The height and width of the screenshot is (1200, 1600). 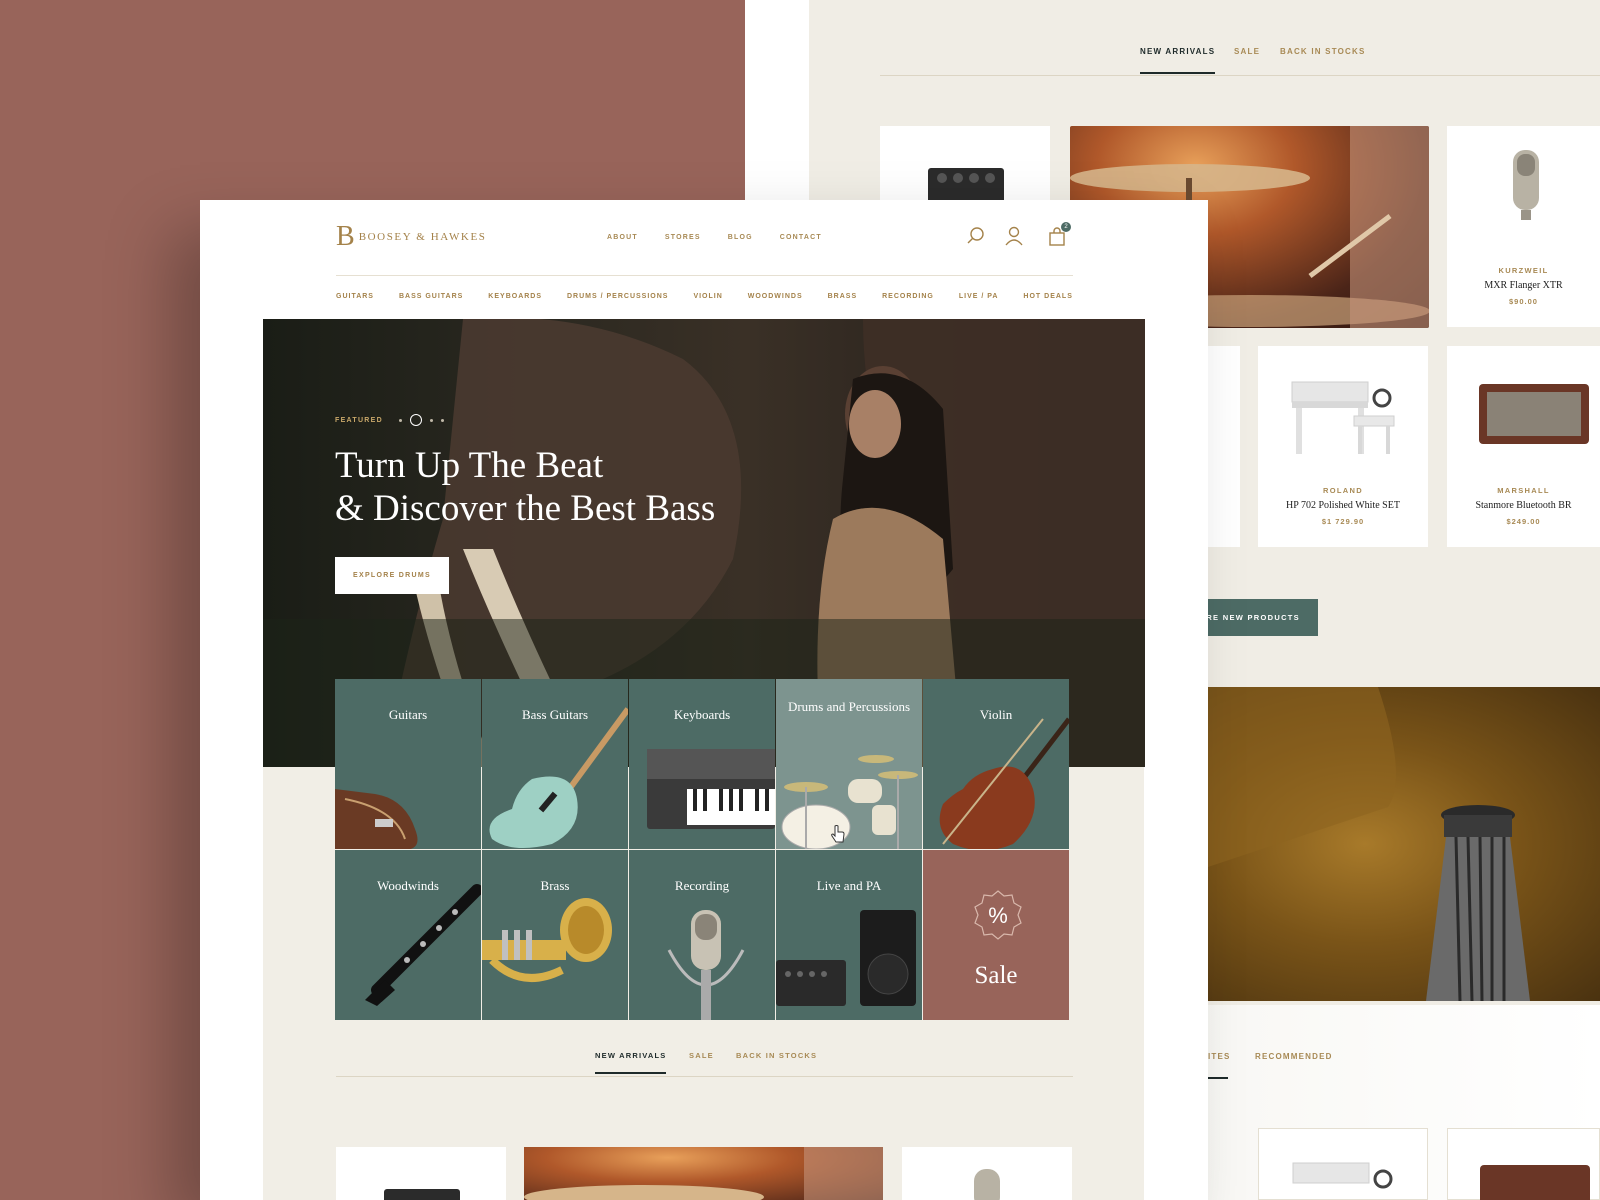 I want to click on tile-label: Bass Guitars, so click(x=555, y=714).